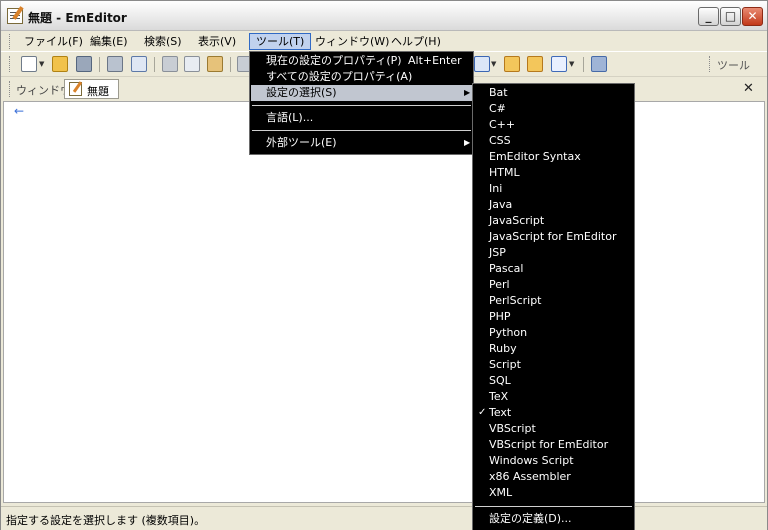 The height and width of the screenshot is (530, 768). Describe the element at coordinates (163, 41) in the screenshot. I see `menu-search: 検索(S)` at that location.